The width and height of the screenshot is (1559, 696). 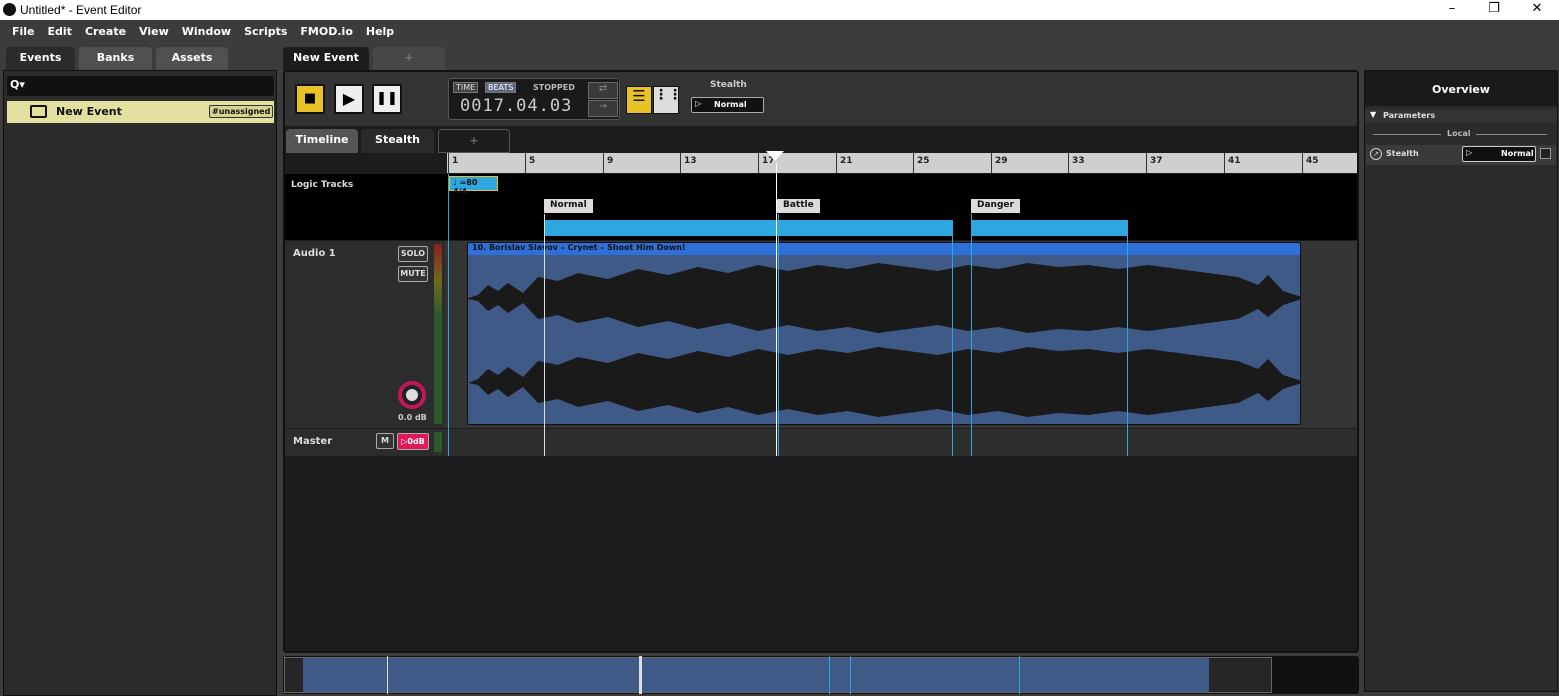 I want to click on close-icon: ✕, so click(x=1537, y=10).